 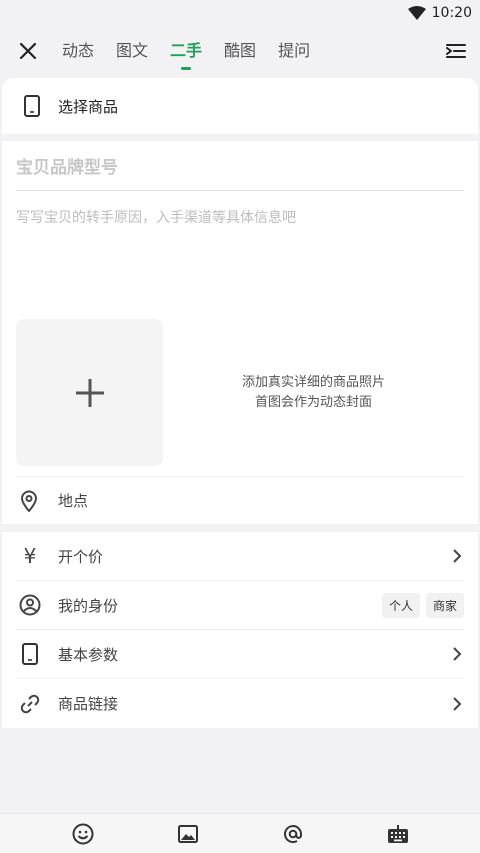 I want to click on post-type-tabs: 动态 图文 二手 酷图 提问, so click(x=252, y=51).